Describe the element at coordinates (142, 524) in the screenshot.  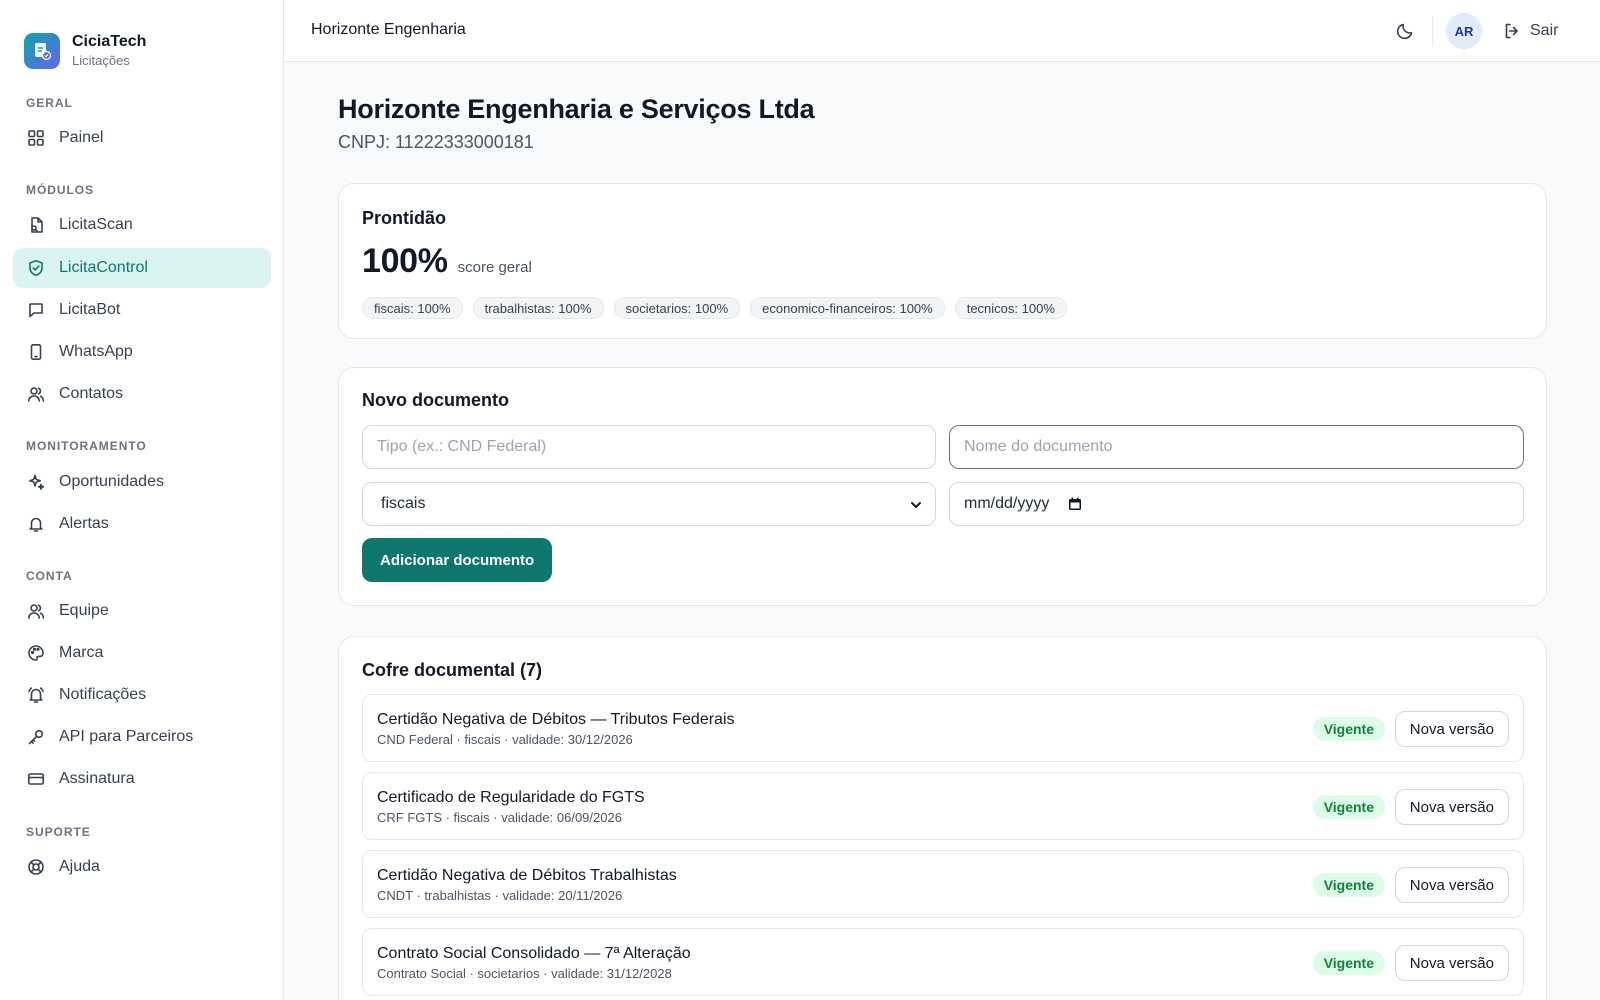
I see `sidebar-item-alertas: Alertas` at that location.